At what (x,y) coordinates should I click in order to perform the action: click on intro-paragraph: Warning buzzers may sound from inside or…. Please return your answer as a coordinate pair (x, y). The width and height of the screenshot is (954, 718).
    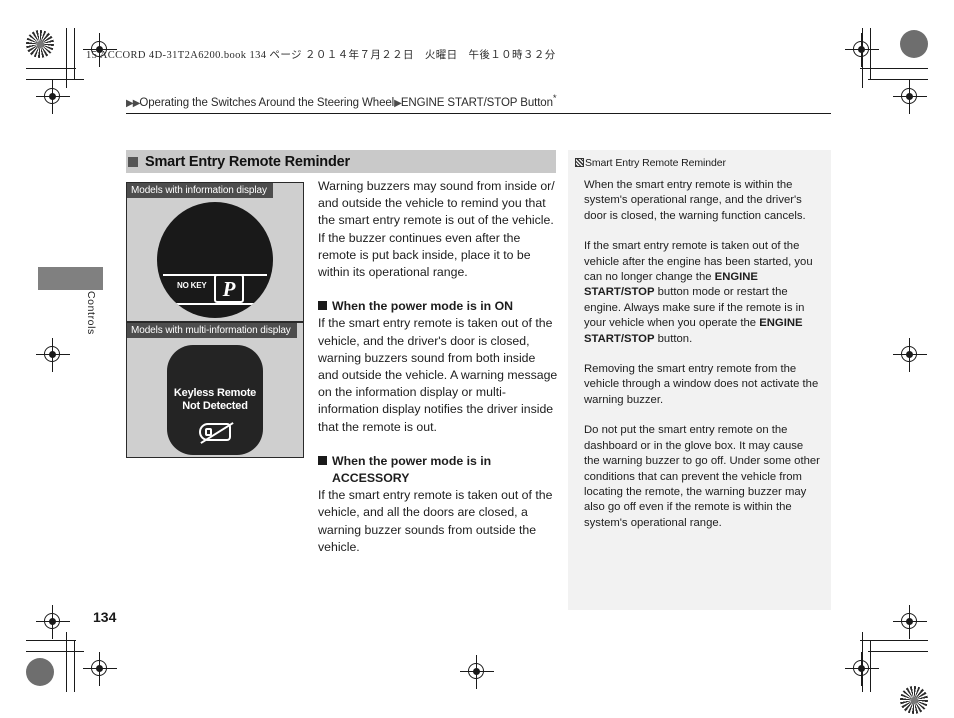
    Looking at the image, I should click on (436, 229).